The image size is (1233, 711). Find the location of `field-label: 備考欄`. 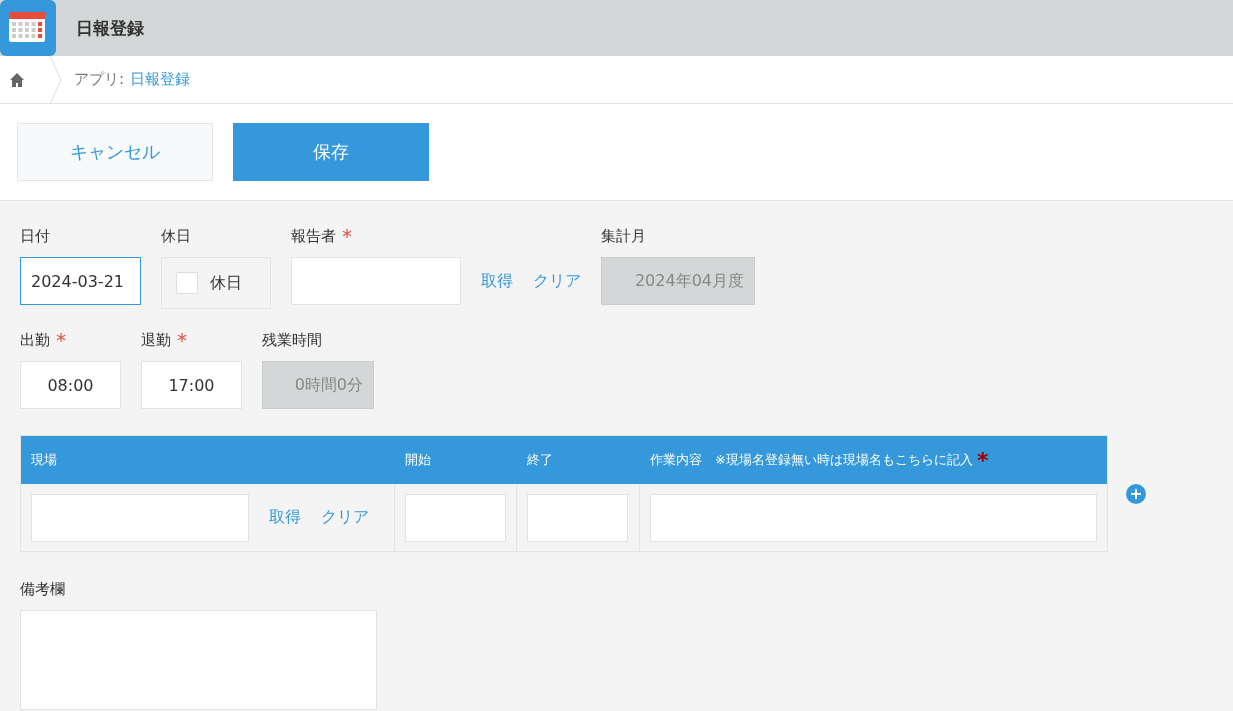

field-label: 備考欄 is located at coordinates (43, 589).